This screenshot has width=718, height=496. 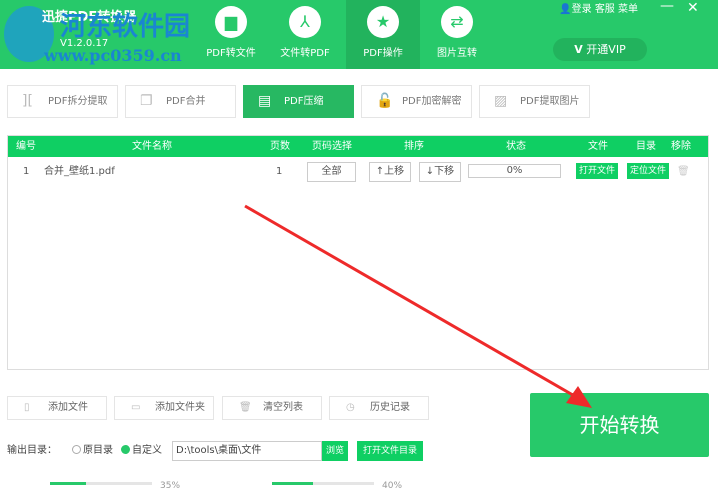 What do you see at coordinates (305, 53) in the screenshot?
I see `nav-label: 文件转PDF` at bounding box center [305, 53].